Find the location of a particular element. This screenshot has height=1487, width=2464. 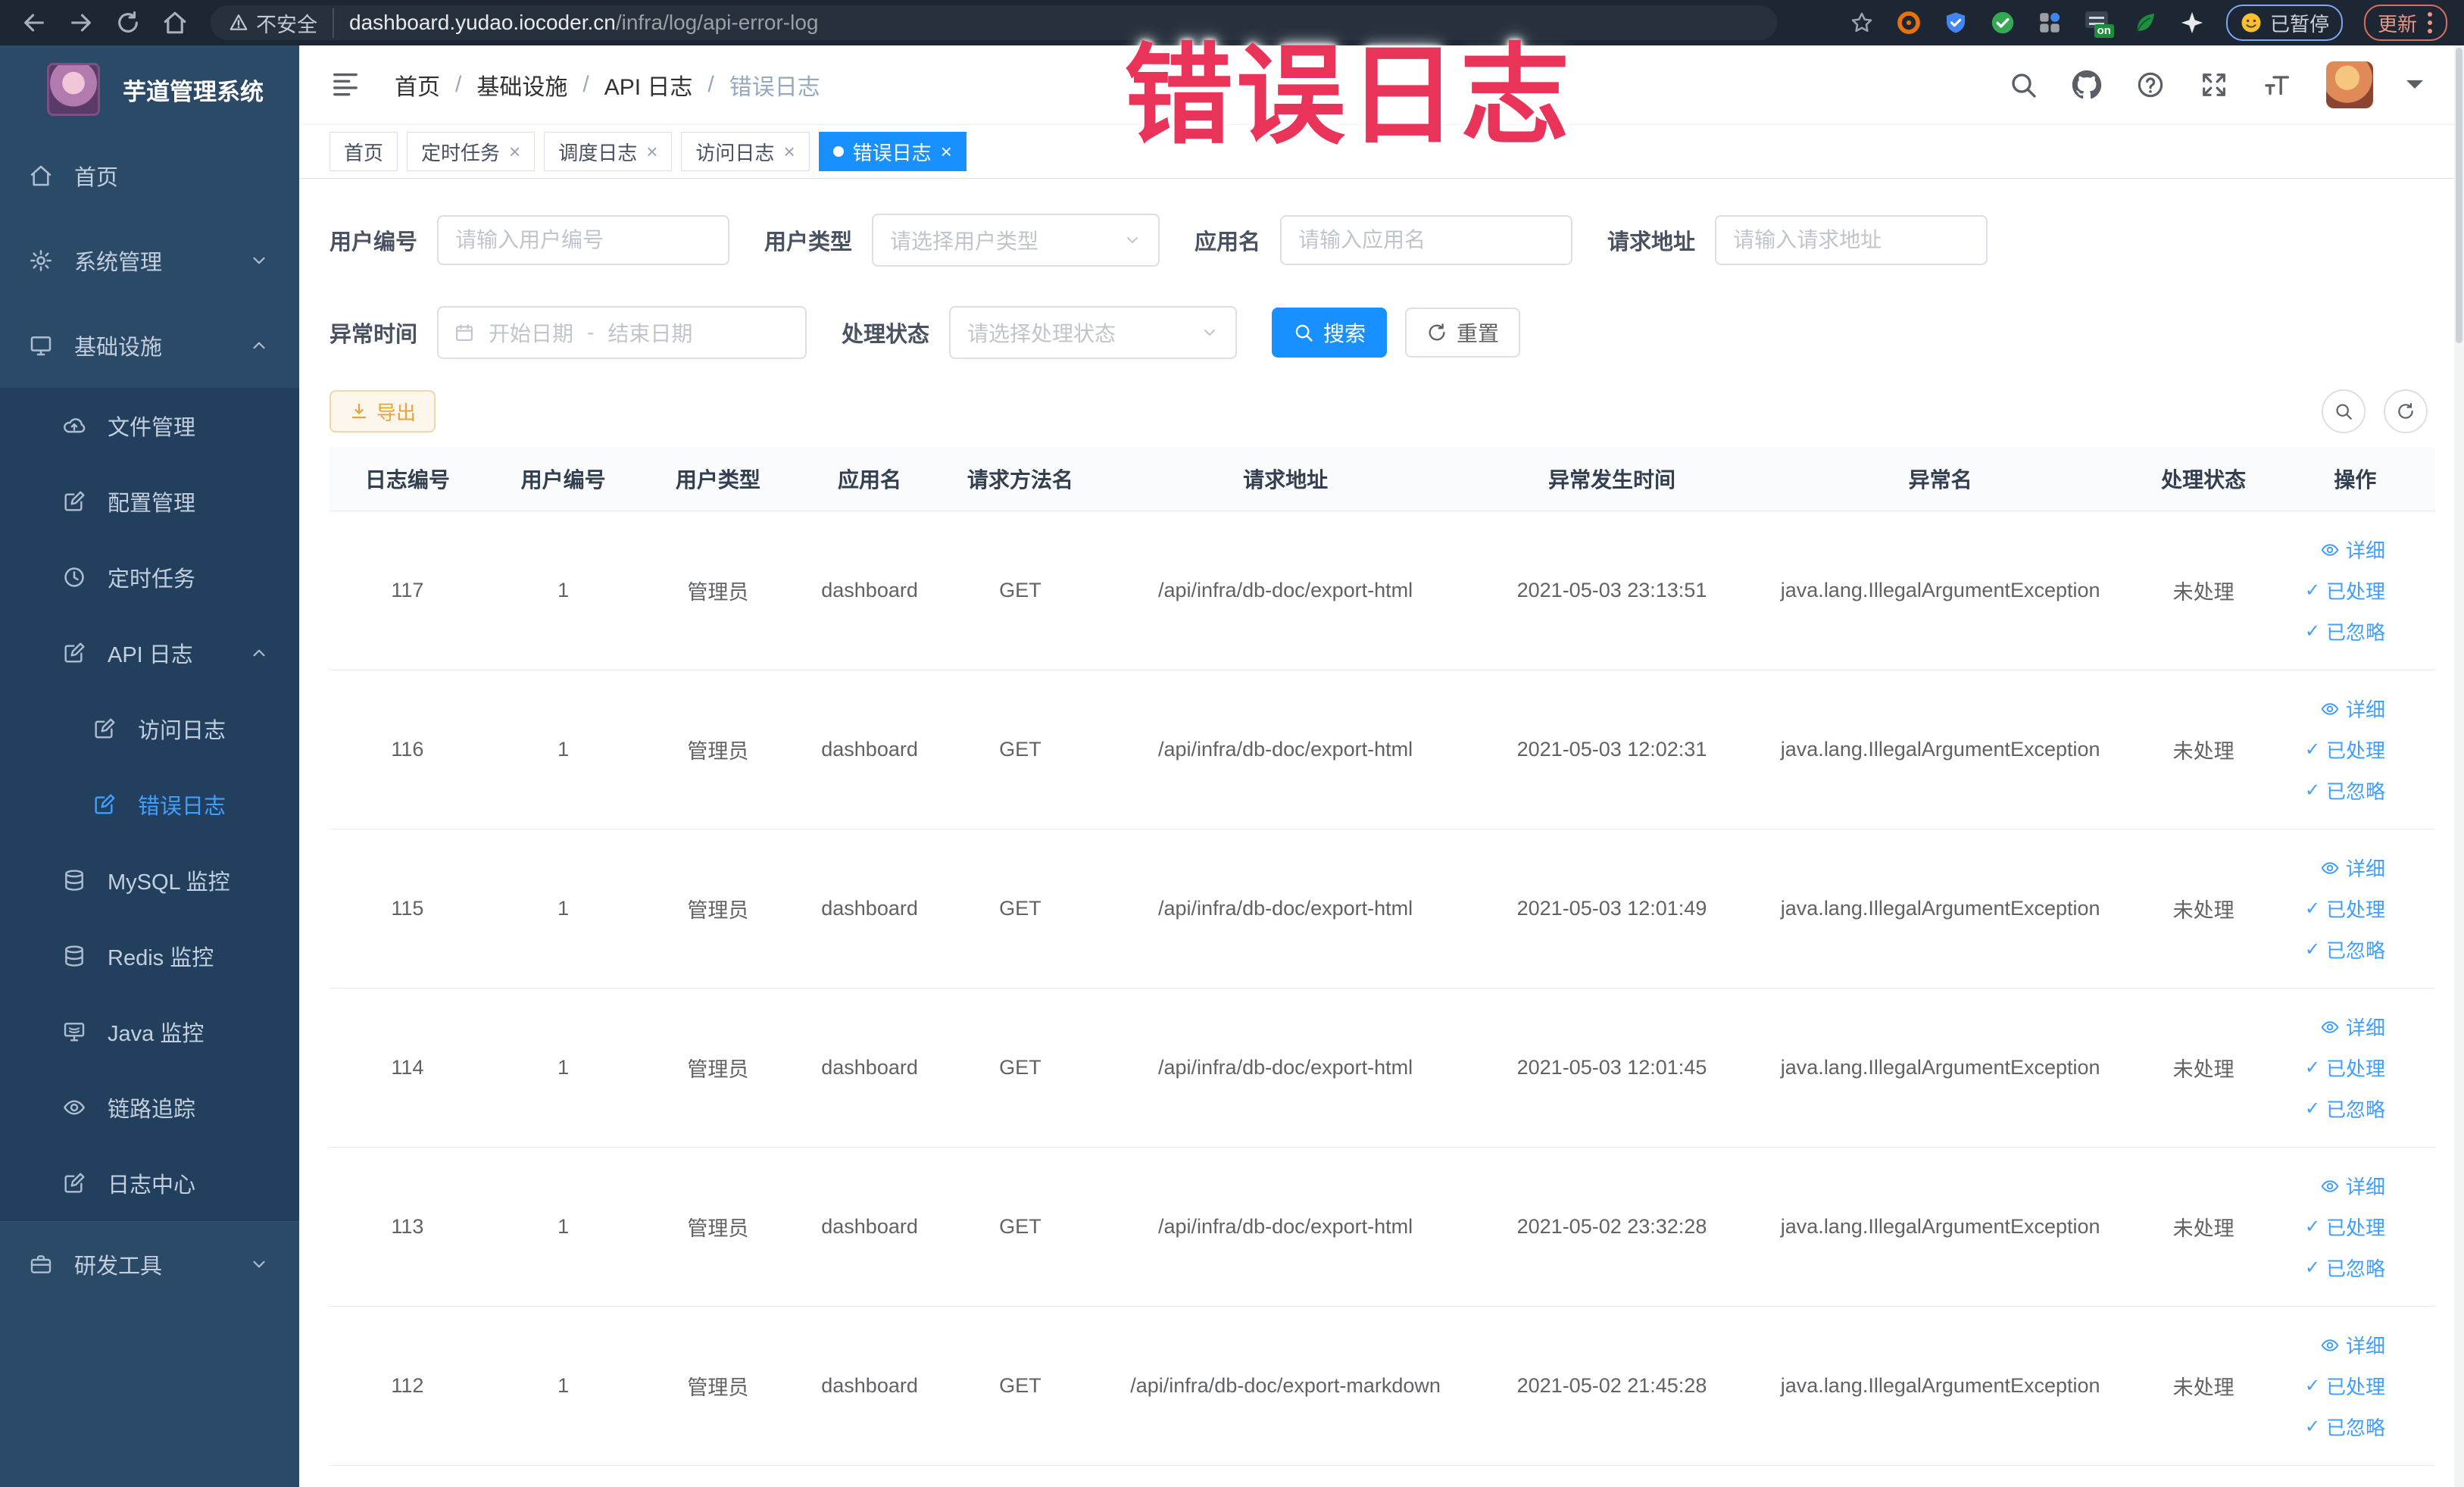

col-status: 处理状态 is located at coordinates (2203, 479).